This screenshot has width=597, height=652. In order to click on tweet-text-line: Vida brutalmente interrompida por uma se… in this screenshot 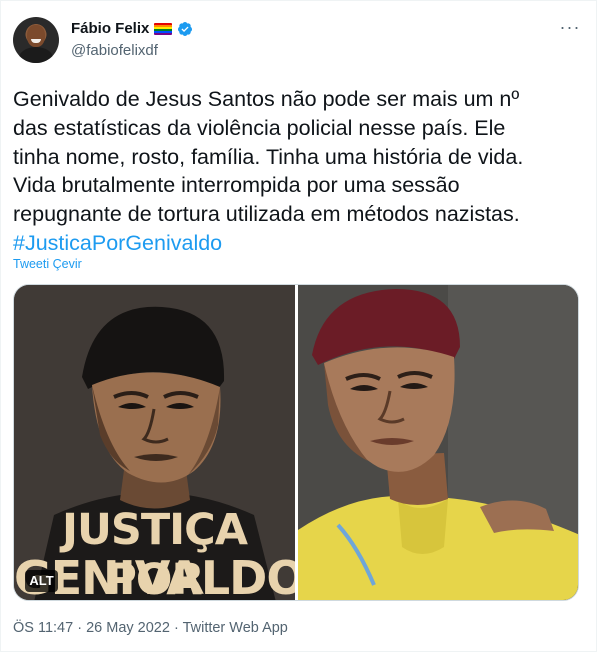, I will do `click(236, 185)`.